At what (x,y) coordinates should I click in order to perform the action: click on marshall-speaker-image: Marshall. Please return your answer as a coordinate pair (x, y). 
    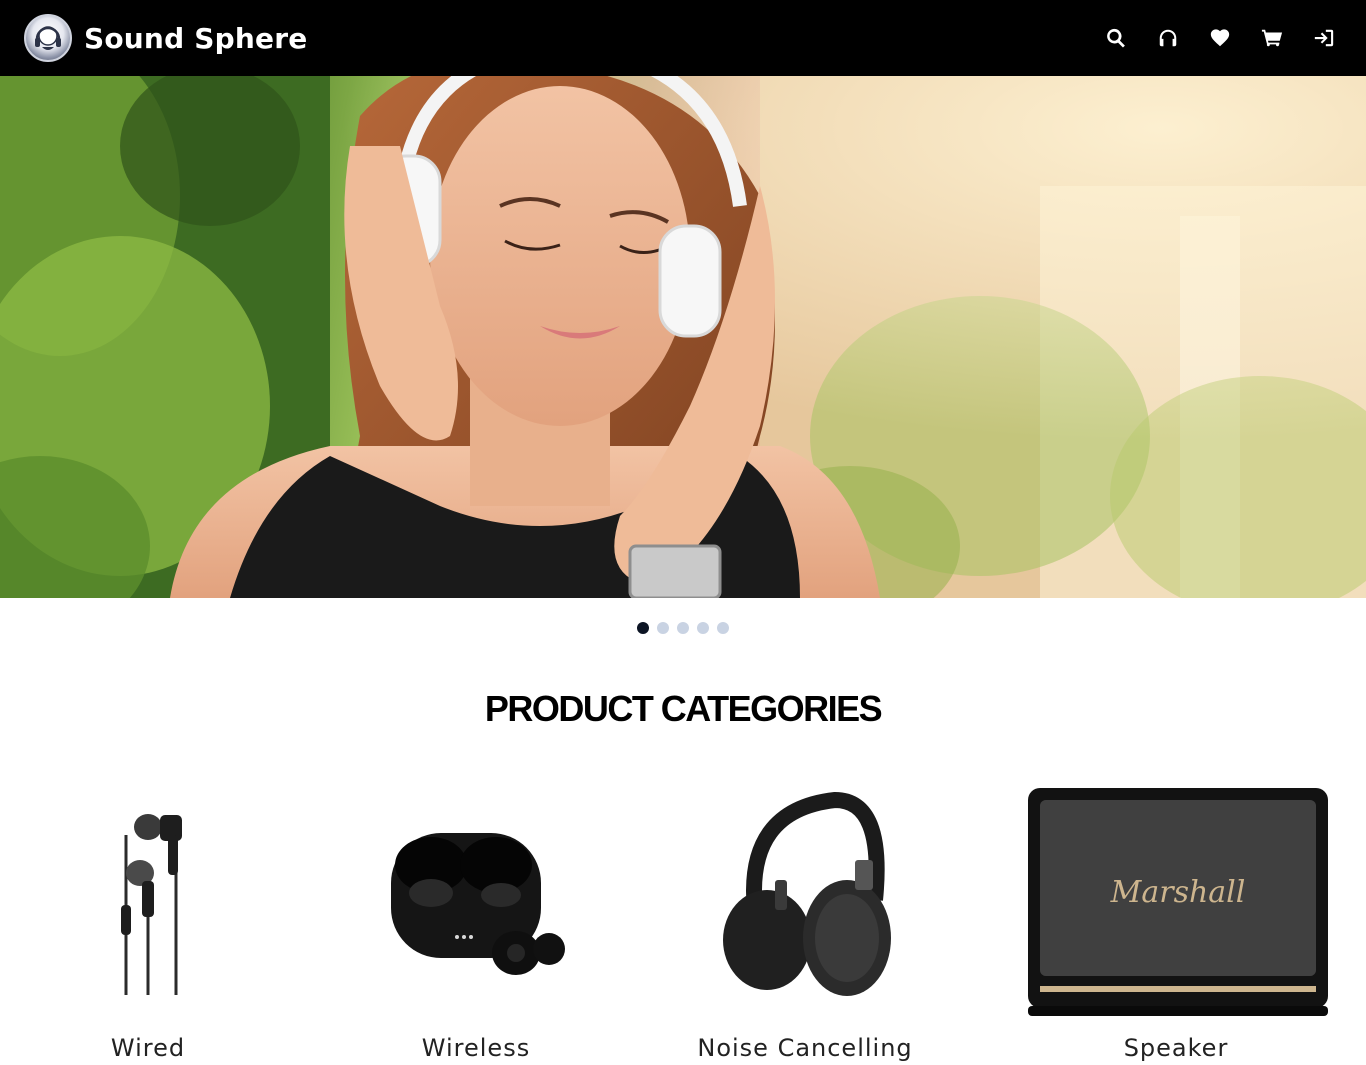
    Looking at the image, I should click on (1176, 900).